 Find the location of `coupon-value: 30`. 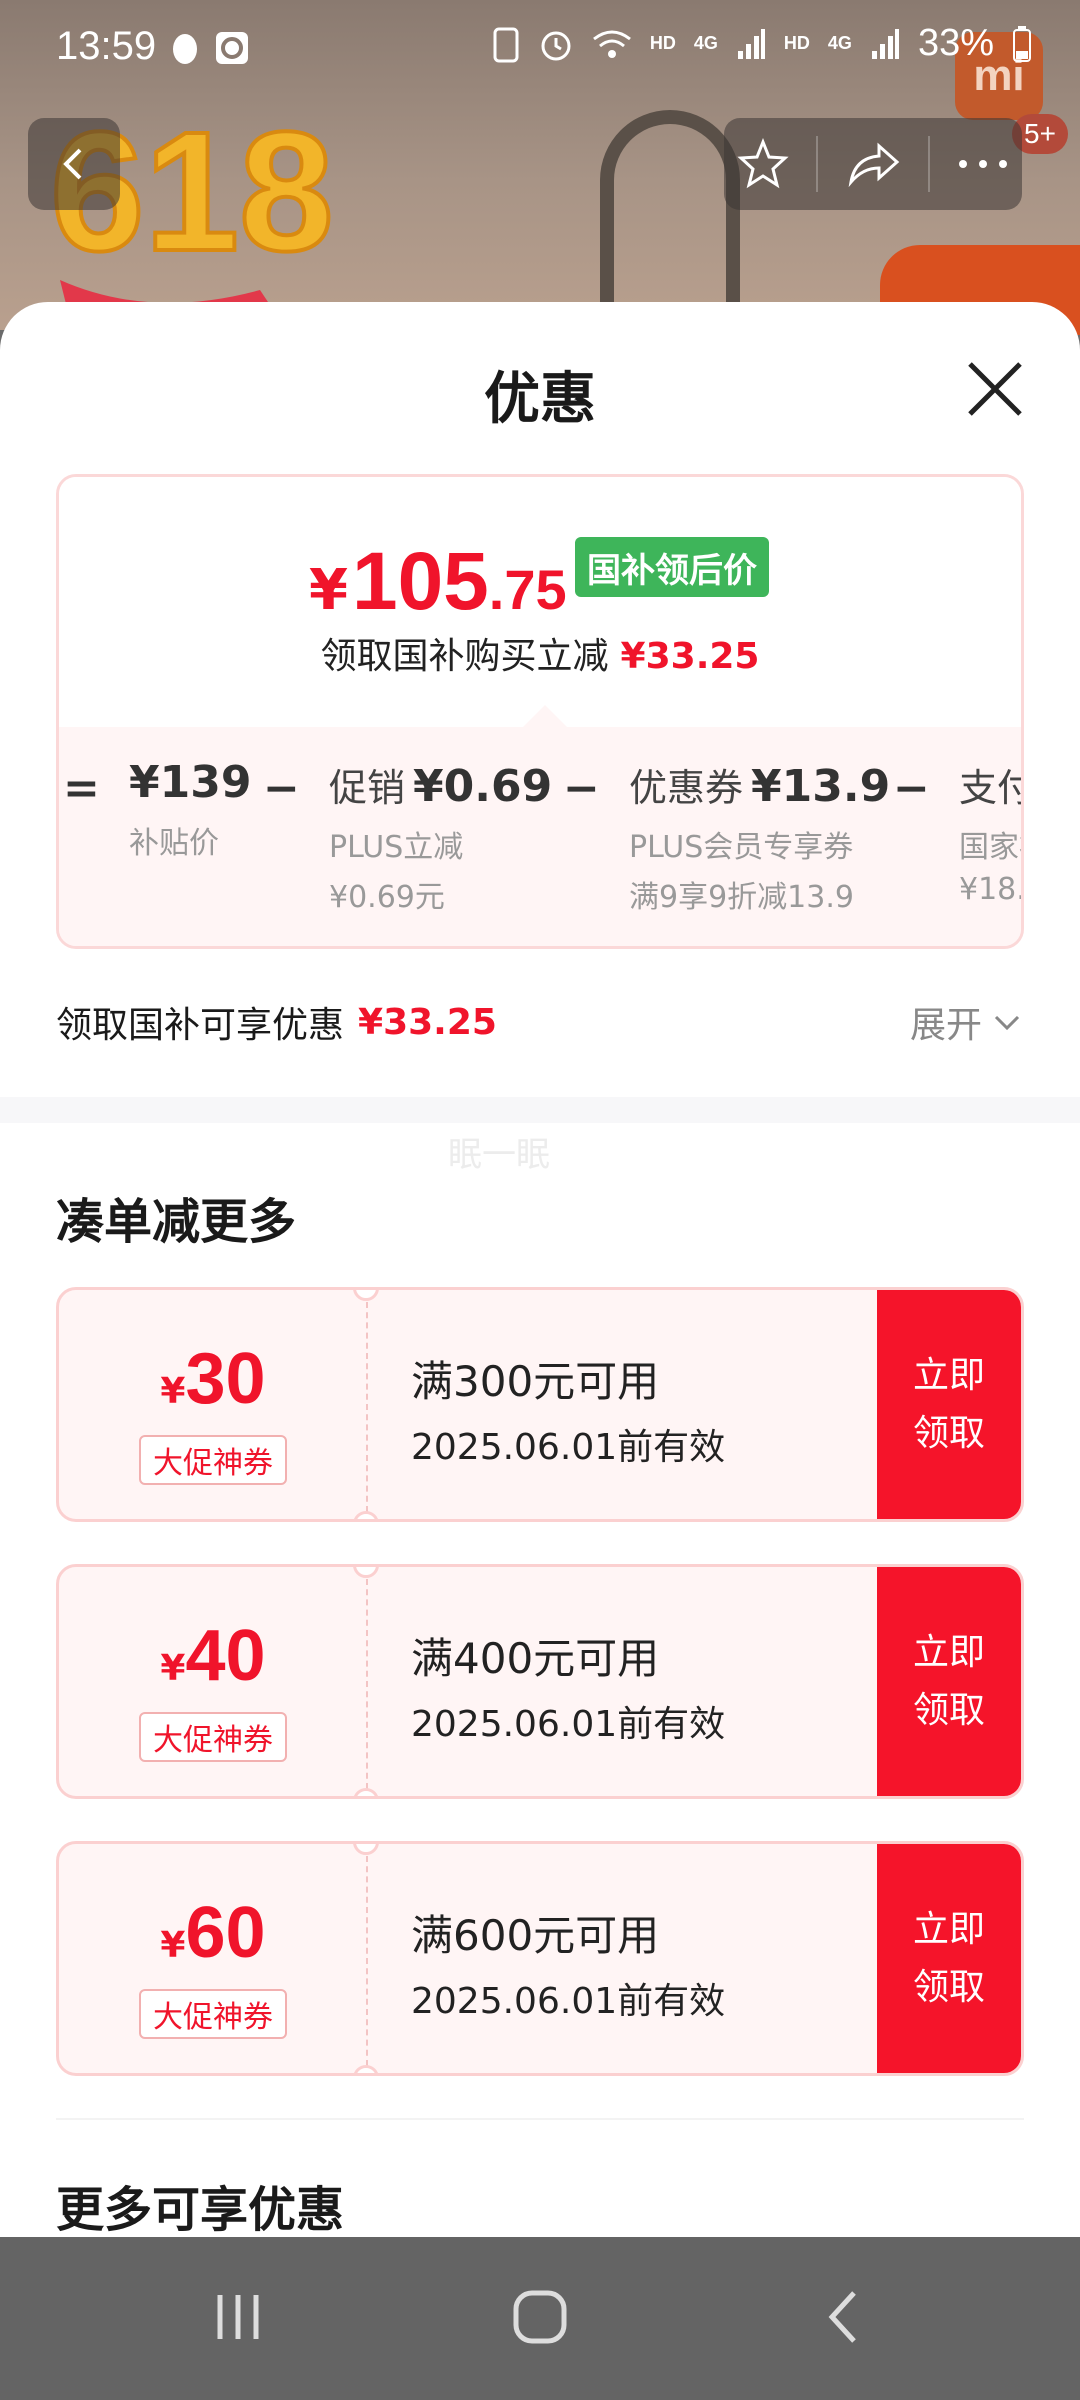

coupon-value: 30 is located at coordinates (225, 1379).